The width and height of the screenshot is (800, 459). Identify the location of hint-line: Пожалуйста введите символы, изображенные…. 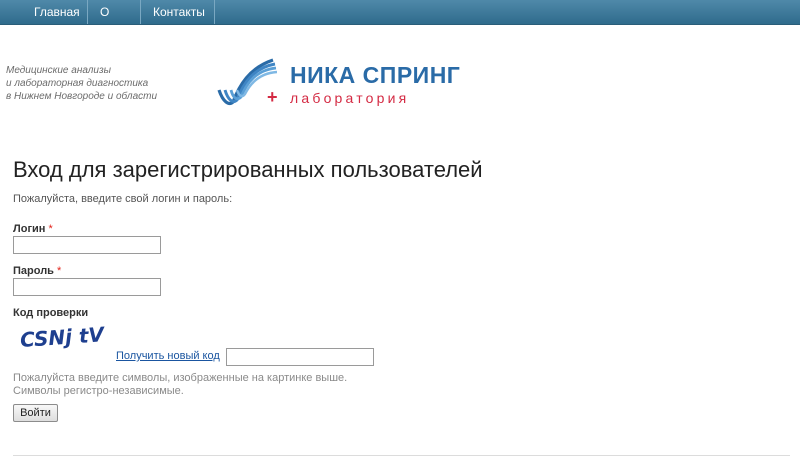
(180, 378).